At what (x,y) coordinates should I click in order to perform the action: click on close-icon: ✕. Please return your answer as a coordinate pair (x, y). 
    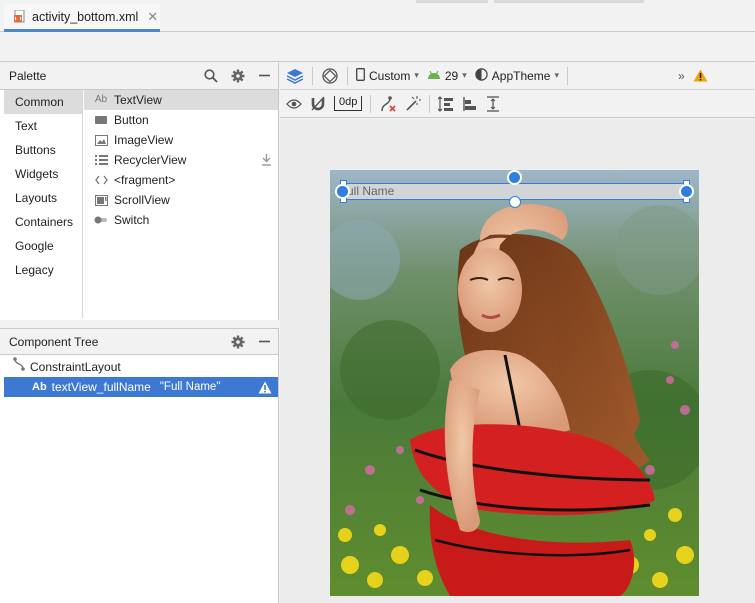
    Looking at the image, I should click on (152, 17).